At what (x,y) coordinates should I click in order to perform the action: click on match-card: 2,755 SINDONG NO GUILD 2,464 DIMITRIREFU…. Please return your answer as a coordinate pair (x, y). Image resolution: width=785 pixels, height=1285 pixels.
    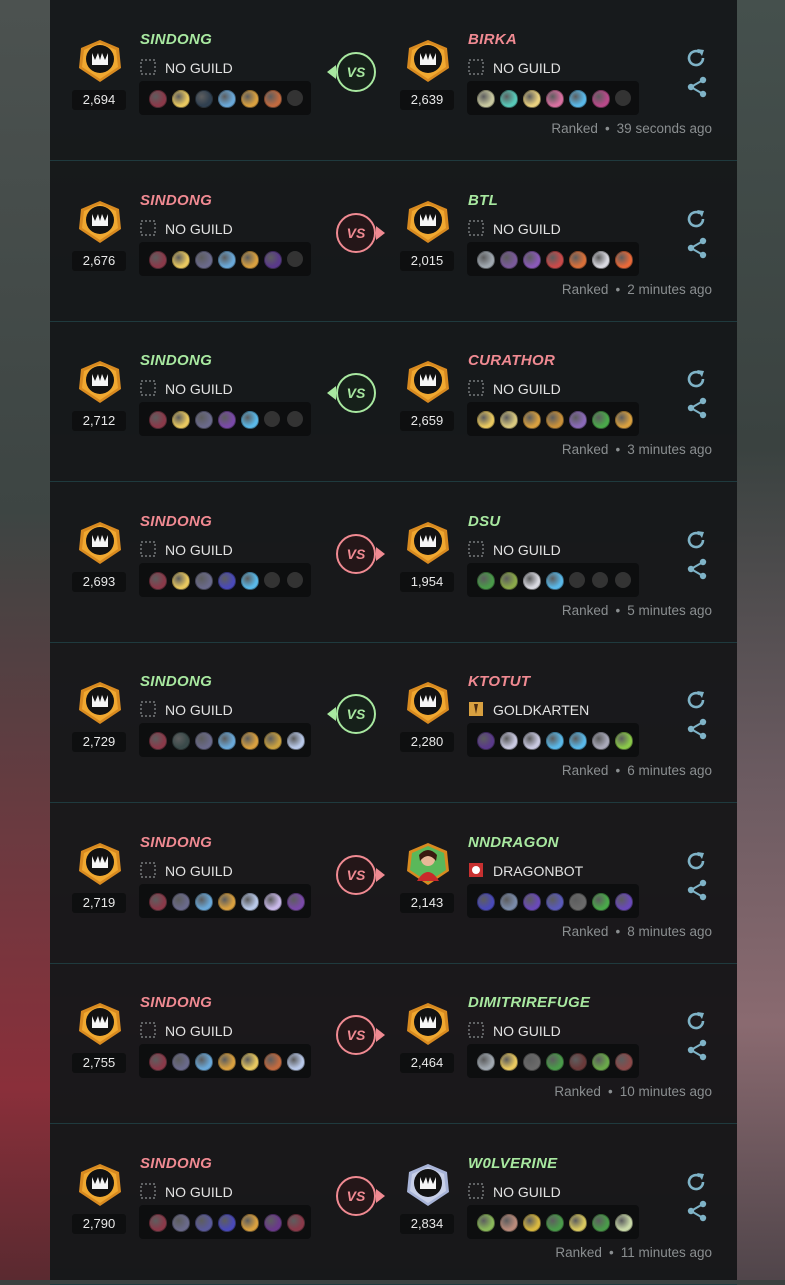
    Looking at the image, I should click on (393, 1043).